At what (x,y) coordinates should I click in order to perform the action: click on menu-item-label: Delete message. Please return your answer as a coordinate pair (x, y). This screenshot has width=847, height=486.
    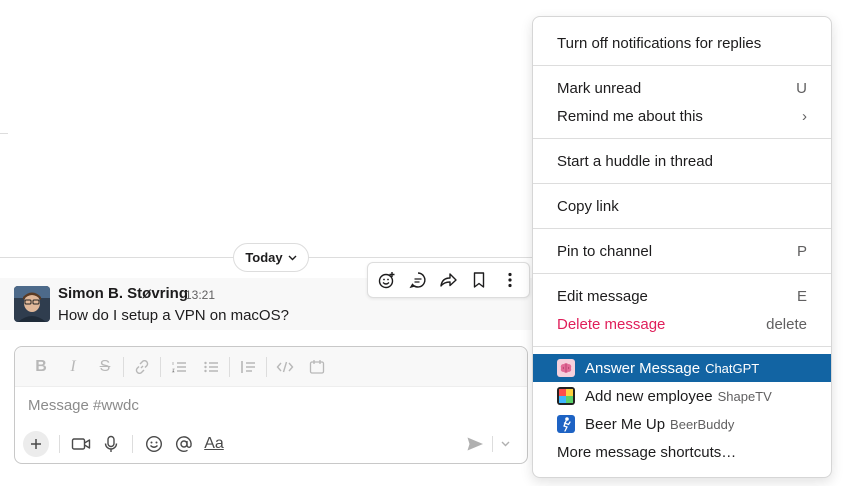
    Looking at the image, I should click on (611, 324).